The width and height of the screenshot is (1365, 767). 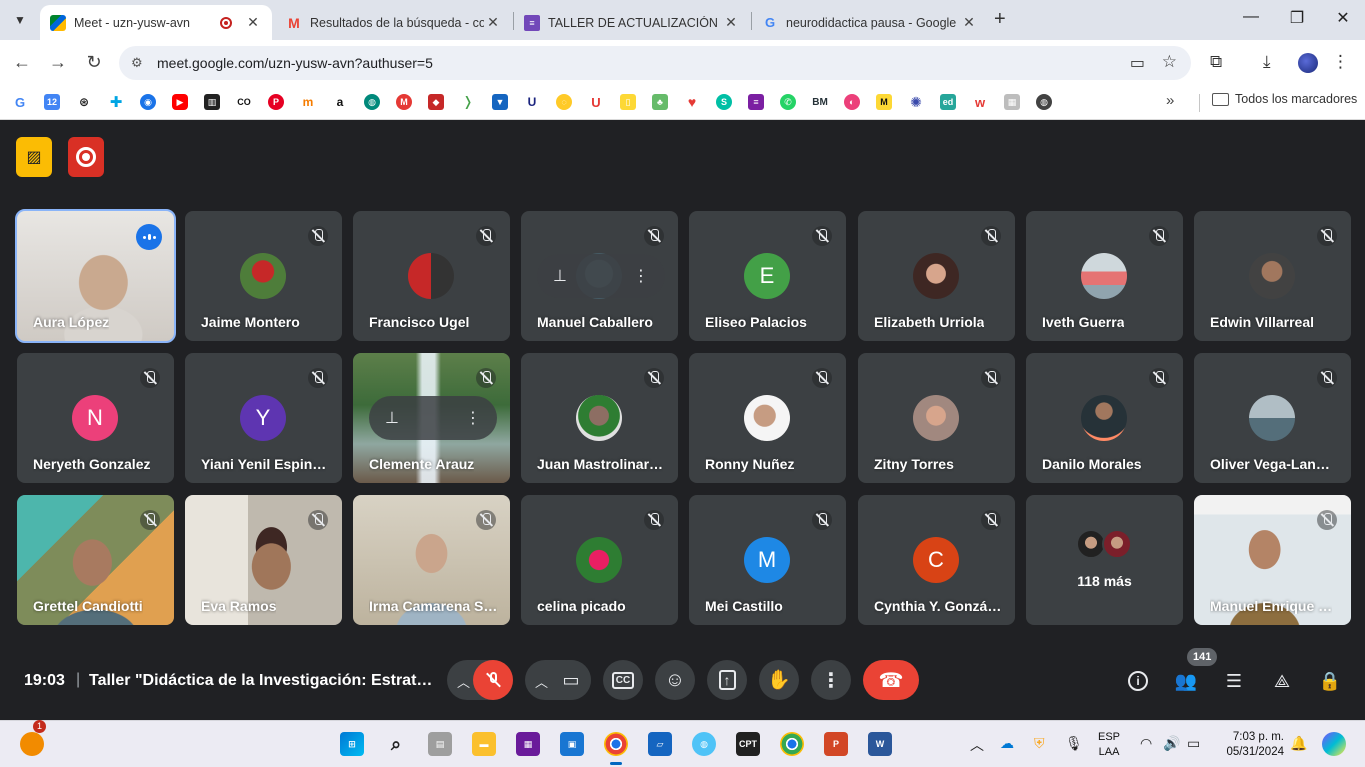 I want to click on raise-hand-button: ✋, so click(x=779, y=680).